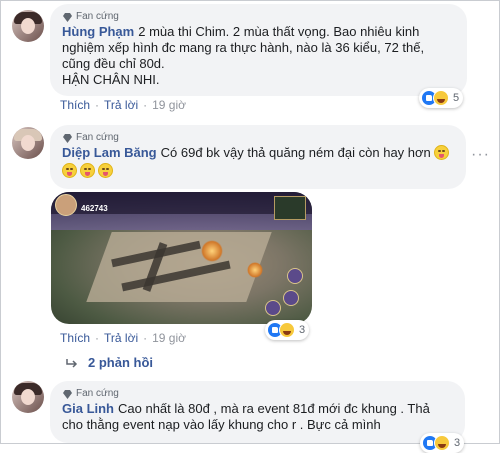 The width and height of the screenshot is (500, 453). I want to click on view-replies-link: 2 phản hồi, so click(109, 362).